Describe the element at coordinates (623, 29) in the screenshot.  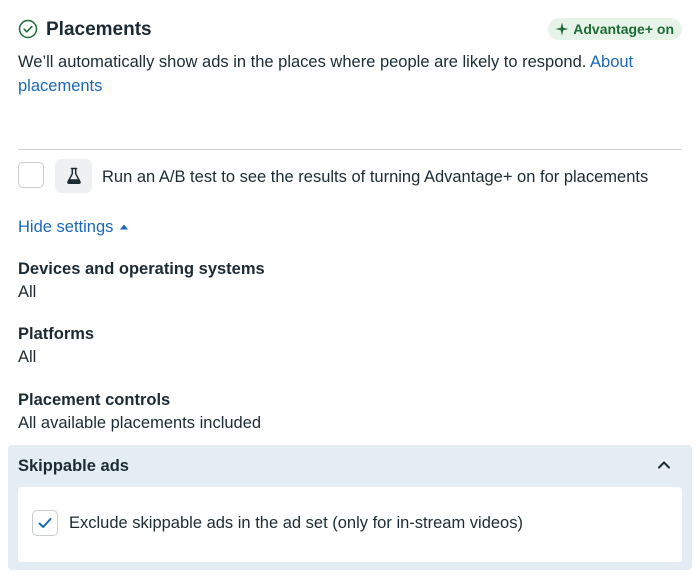
I see `badge-label: Advantage+ on` at that location.